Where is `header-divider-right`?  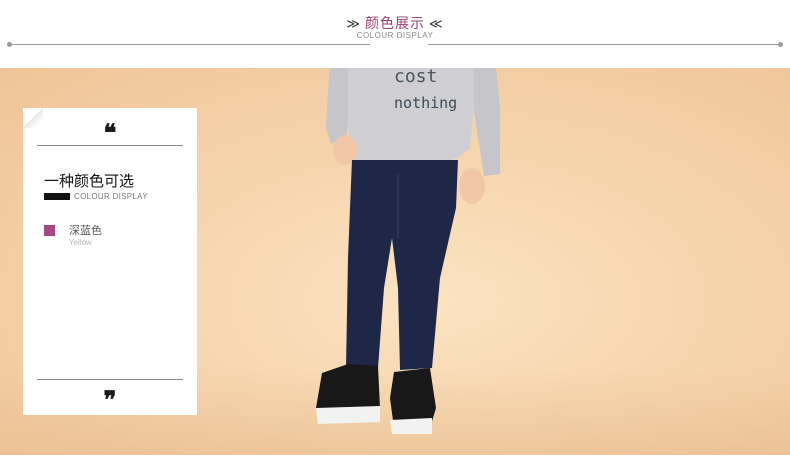 header-divider-right is located at coordinates (604, 44).